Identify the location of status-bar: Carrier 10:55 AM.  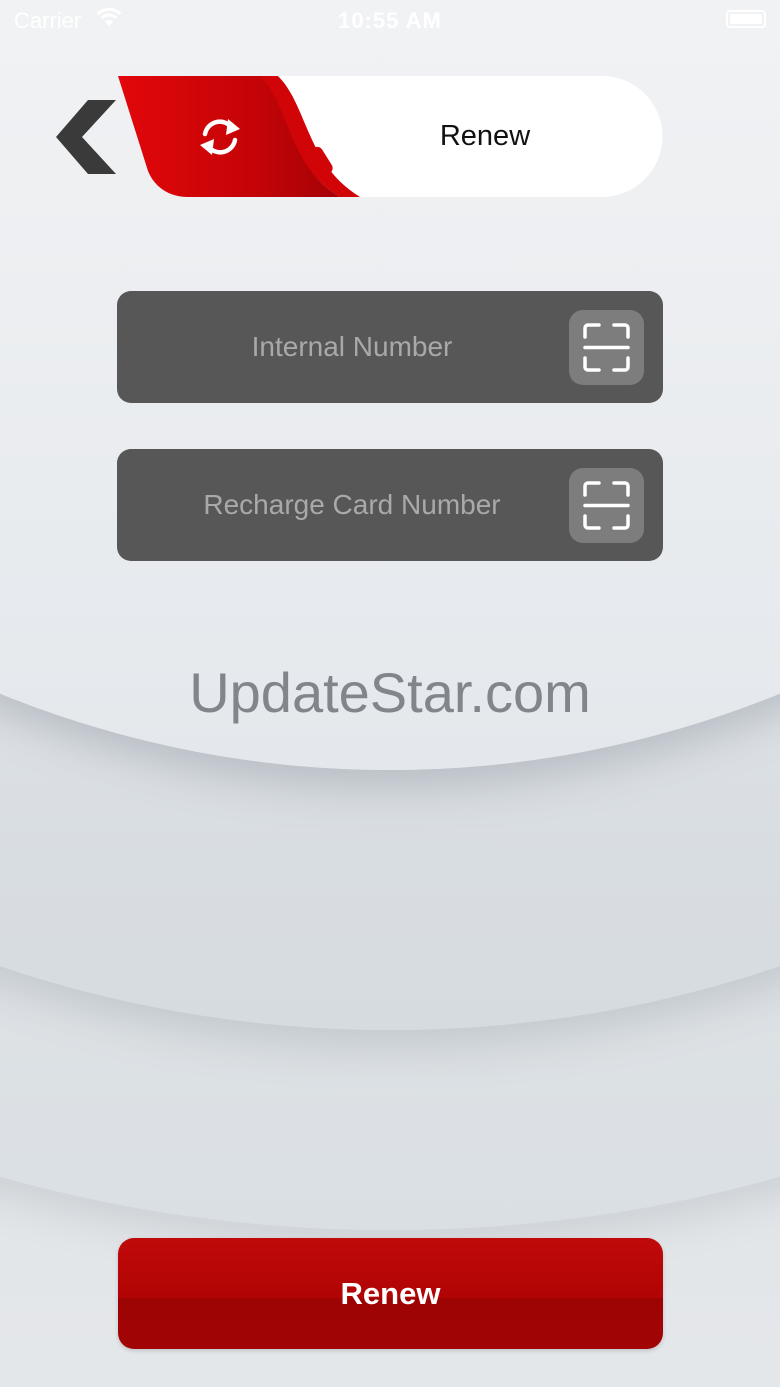
(390, 20).